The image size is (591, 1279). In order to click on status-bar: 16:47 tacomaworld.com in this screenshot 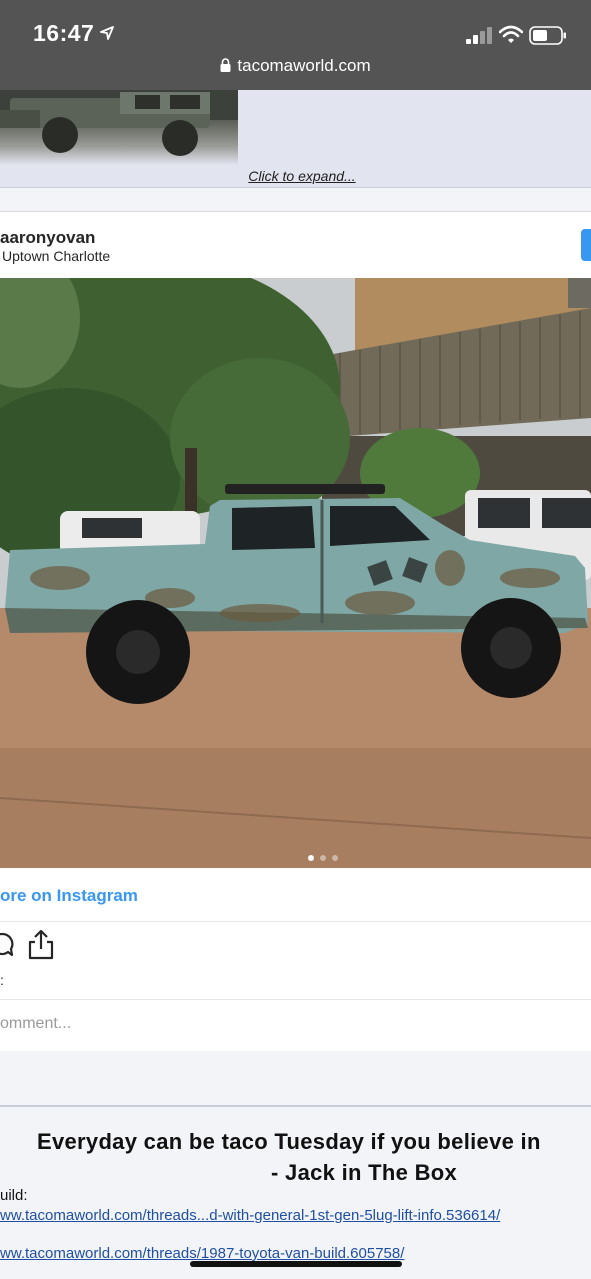, I will do `click(295, 45)`.